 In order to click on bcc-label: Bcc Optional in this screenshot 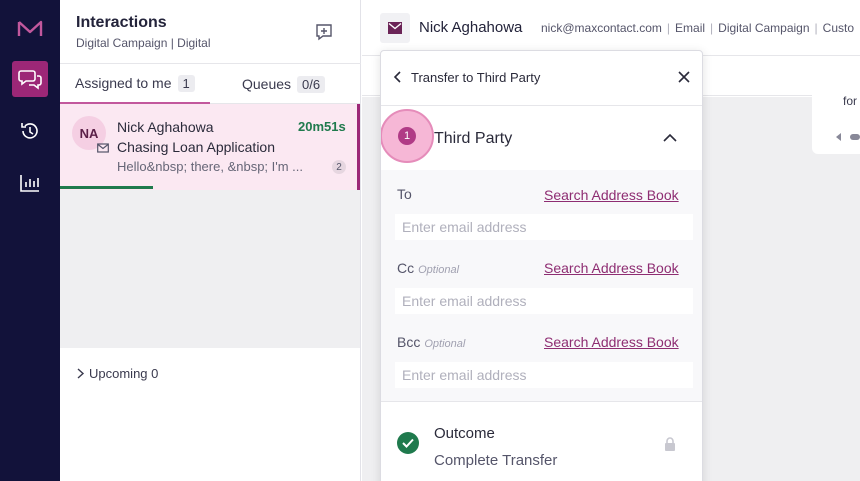, I will do `click(431, 342)`.